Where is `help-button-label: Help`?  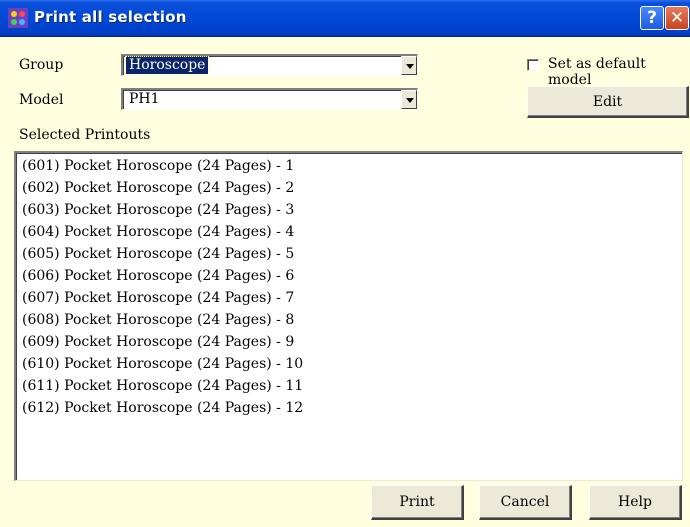 help-button-label: Help is located at coordinates (635, 502).